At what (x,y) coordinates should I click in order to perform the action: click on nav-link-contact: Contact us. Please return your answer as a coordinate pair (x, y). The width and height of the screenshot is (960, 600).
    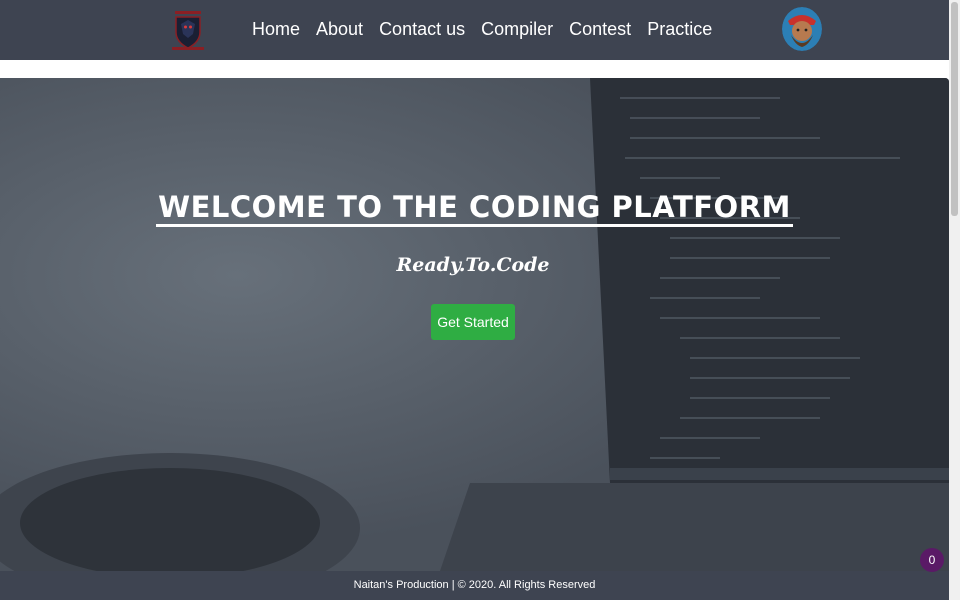
    Looking at the image, I should click on (422, 29).